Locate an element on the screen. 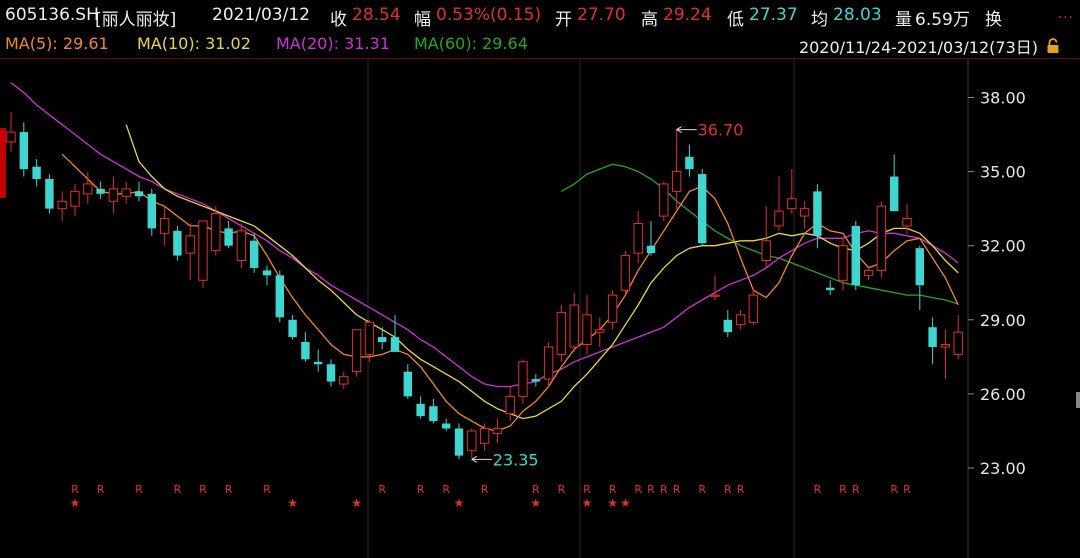  ma60-legend: MA(60): 29.64 is located at coordinates (471, 43).